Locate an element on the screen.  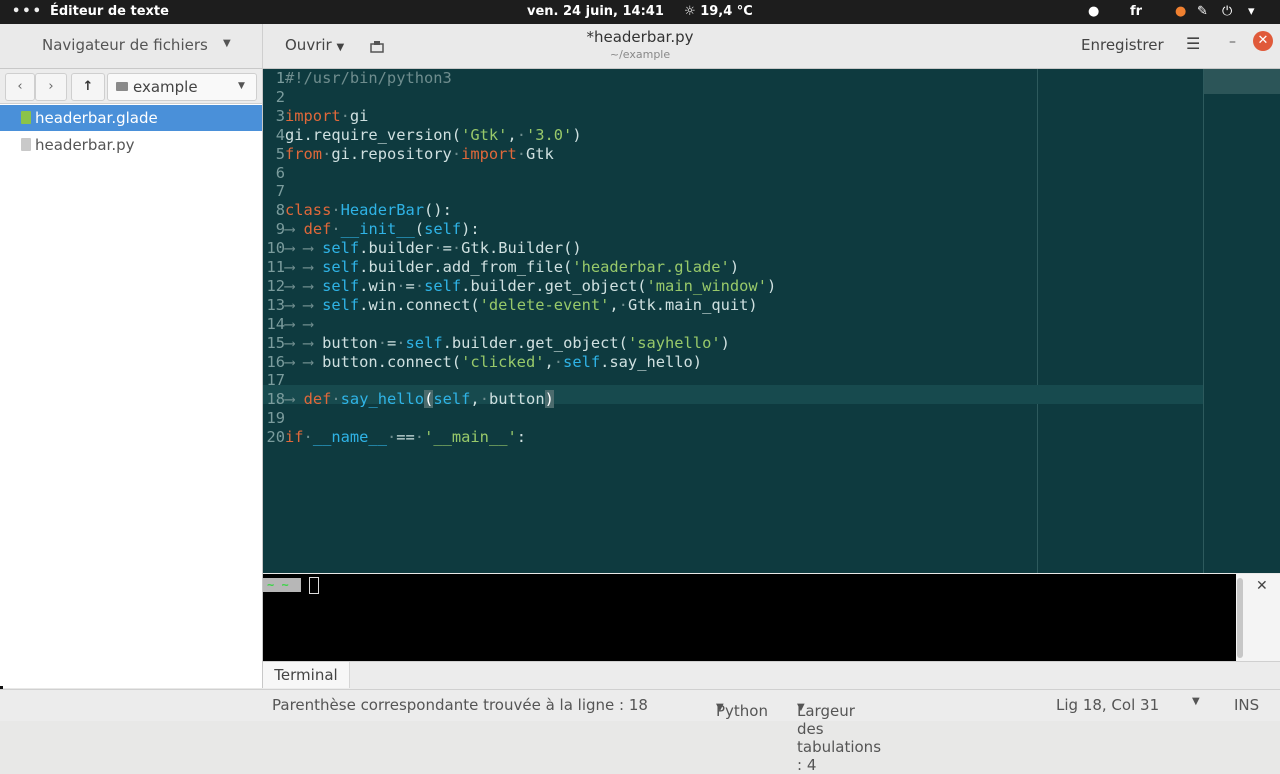
line-number: 19 is located at coordinates (275, 418).